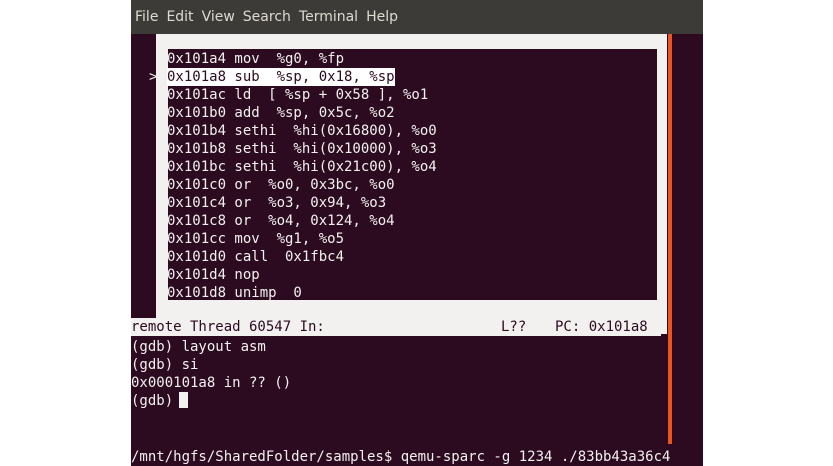 Image resolution: width=833 pixels, height=466 pixels. I want to click on asm-line: 0x101c0 or %o0, 0x3bc, %o0, so click(281, 185).